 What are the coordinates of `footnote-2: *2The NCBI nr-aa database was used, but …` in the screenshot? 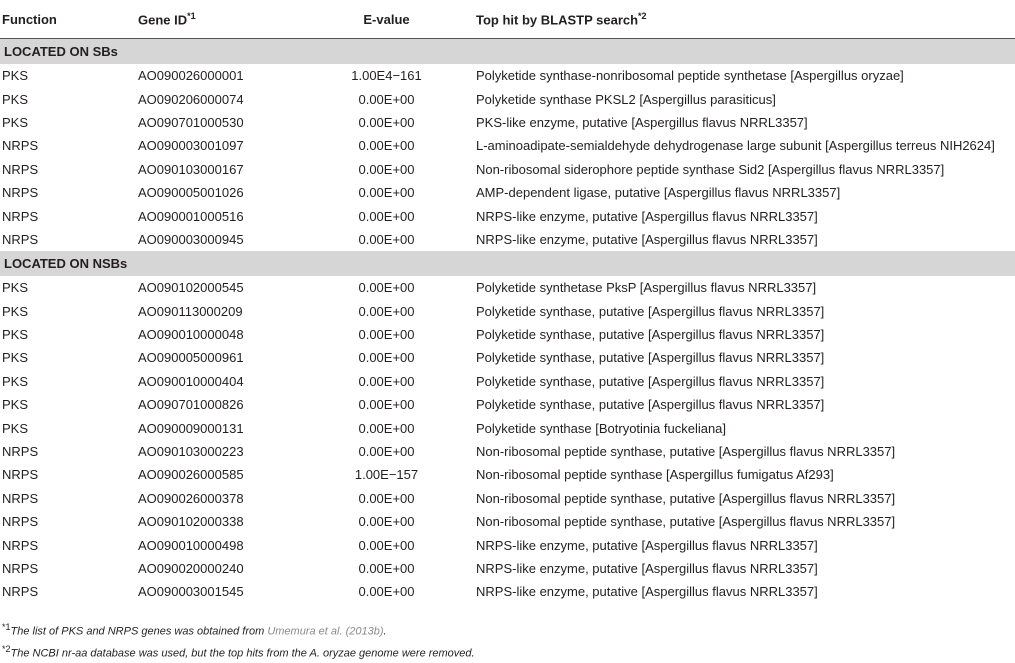 It's located at (508, 651).